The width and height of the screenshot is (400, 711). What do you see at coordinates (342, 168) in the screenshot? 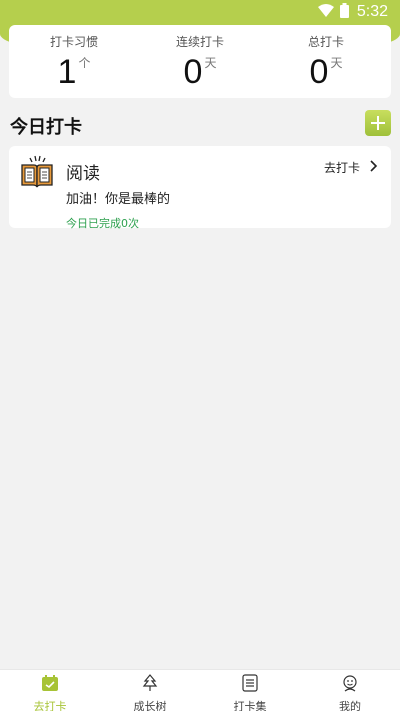
I see `checkin-label: 去打卡` at bounding box center [342, 168].